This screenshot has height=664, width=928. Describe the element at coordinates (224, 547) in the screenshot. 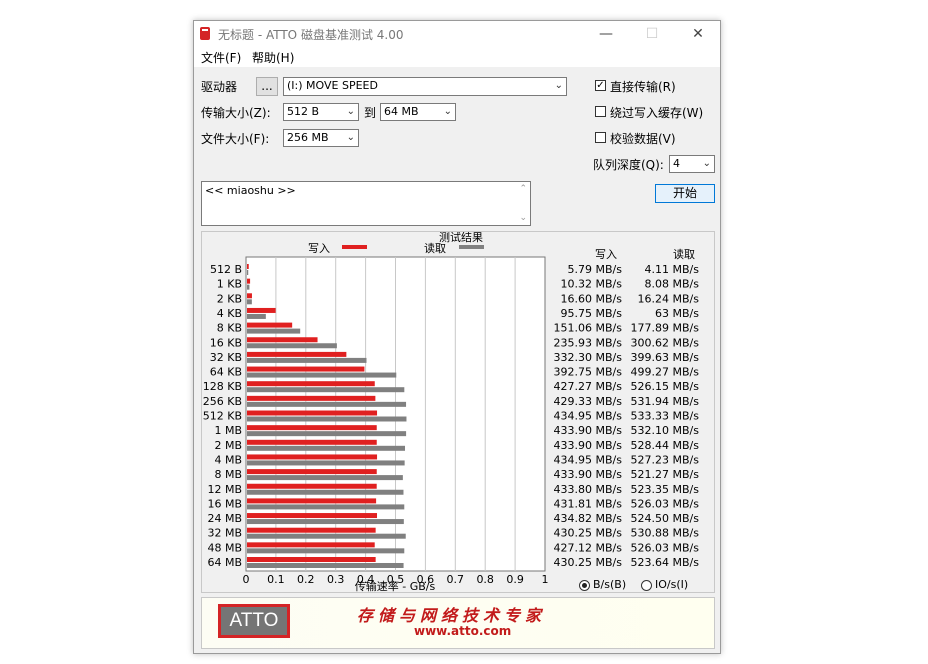

I see `y-tick-label: 48 MB` at that location.